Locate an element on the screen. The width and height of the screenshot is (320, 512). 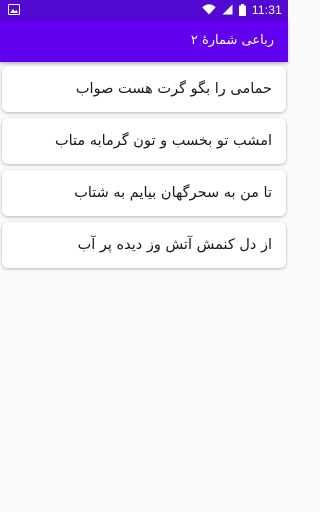
poem-line: حمامی را بگو گرت هست صواب is located at coordinates (173, 89).